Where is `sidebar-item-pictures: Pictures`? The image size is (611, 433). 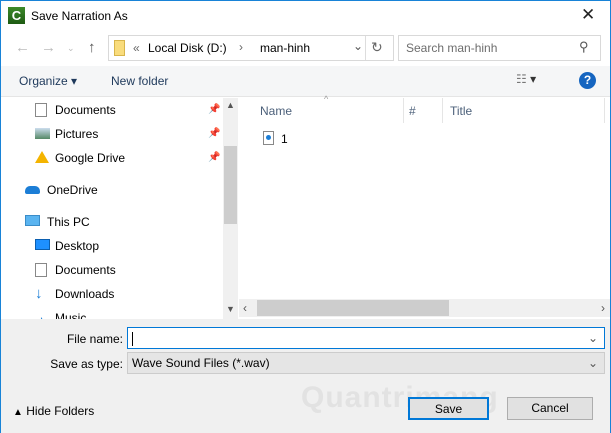 sidebar-item-pictures: Pictures is located at coordinates (66, 134).